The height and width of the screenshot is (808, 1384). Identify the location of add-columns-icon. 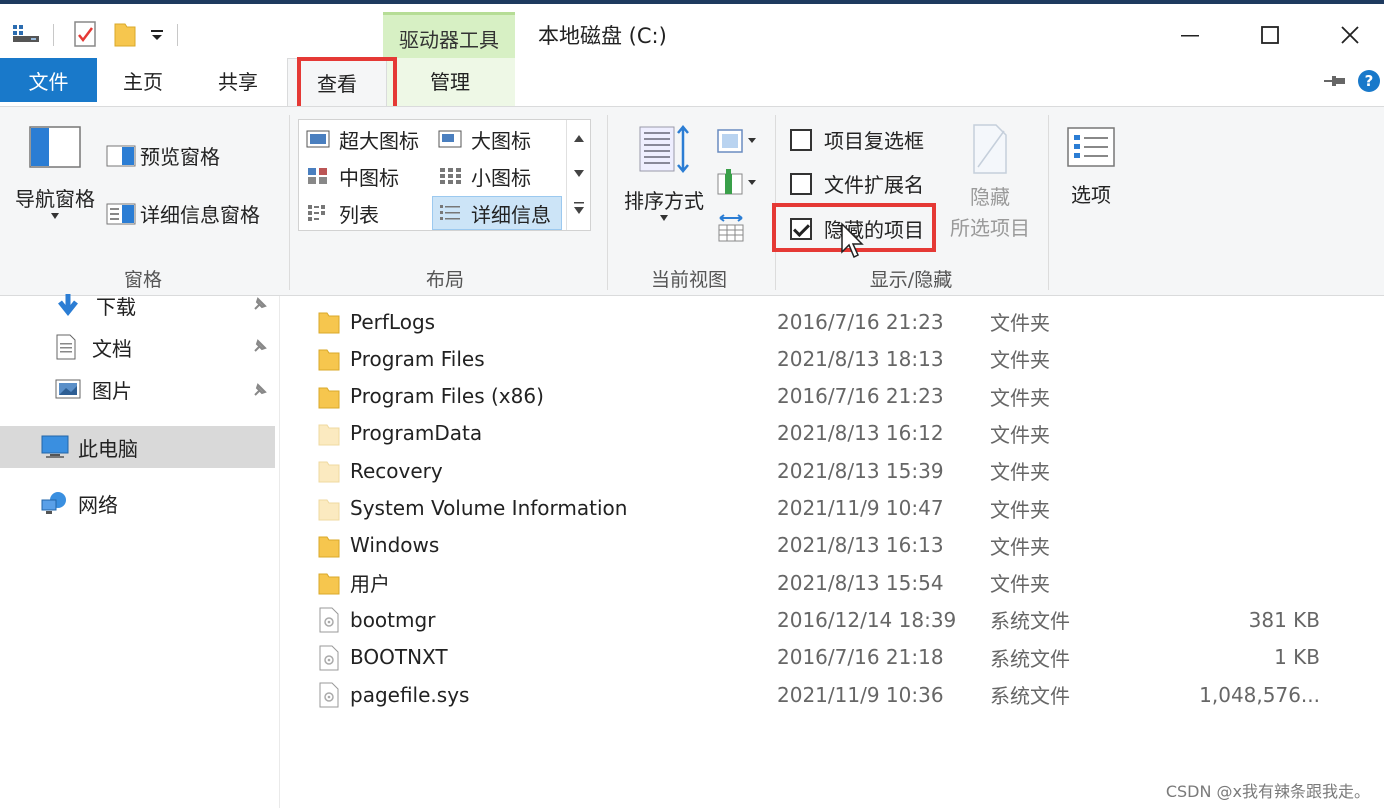
(736, 182).